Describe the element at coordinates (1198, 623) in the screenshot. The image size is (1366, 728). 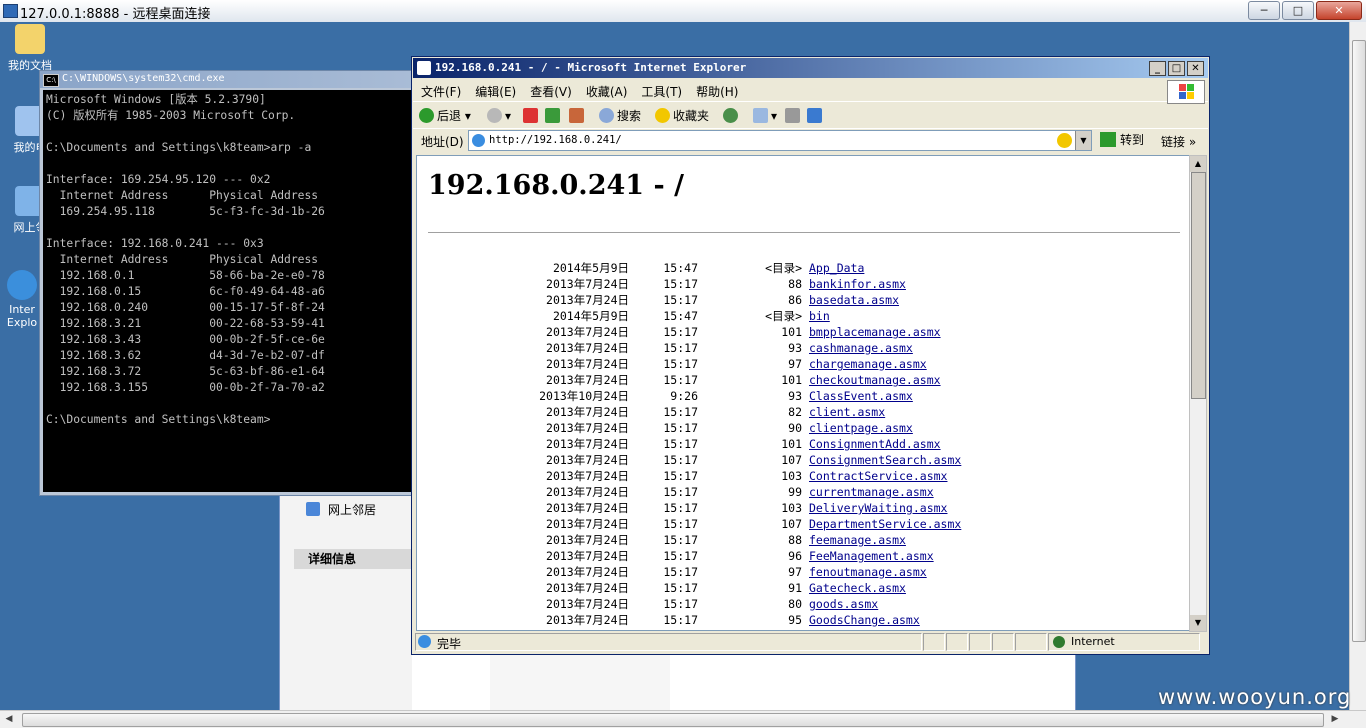
I see `scroll-down-button: ▼` at that location.